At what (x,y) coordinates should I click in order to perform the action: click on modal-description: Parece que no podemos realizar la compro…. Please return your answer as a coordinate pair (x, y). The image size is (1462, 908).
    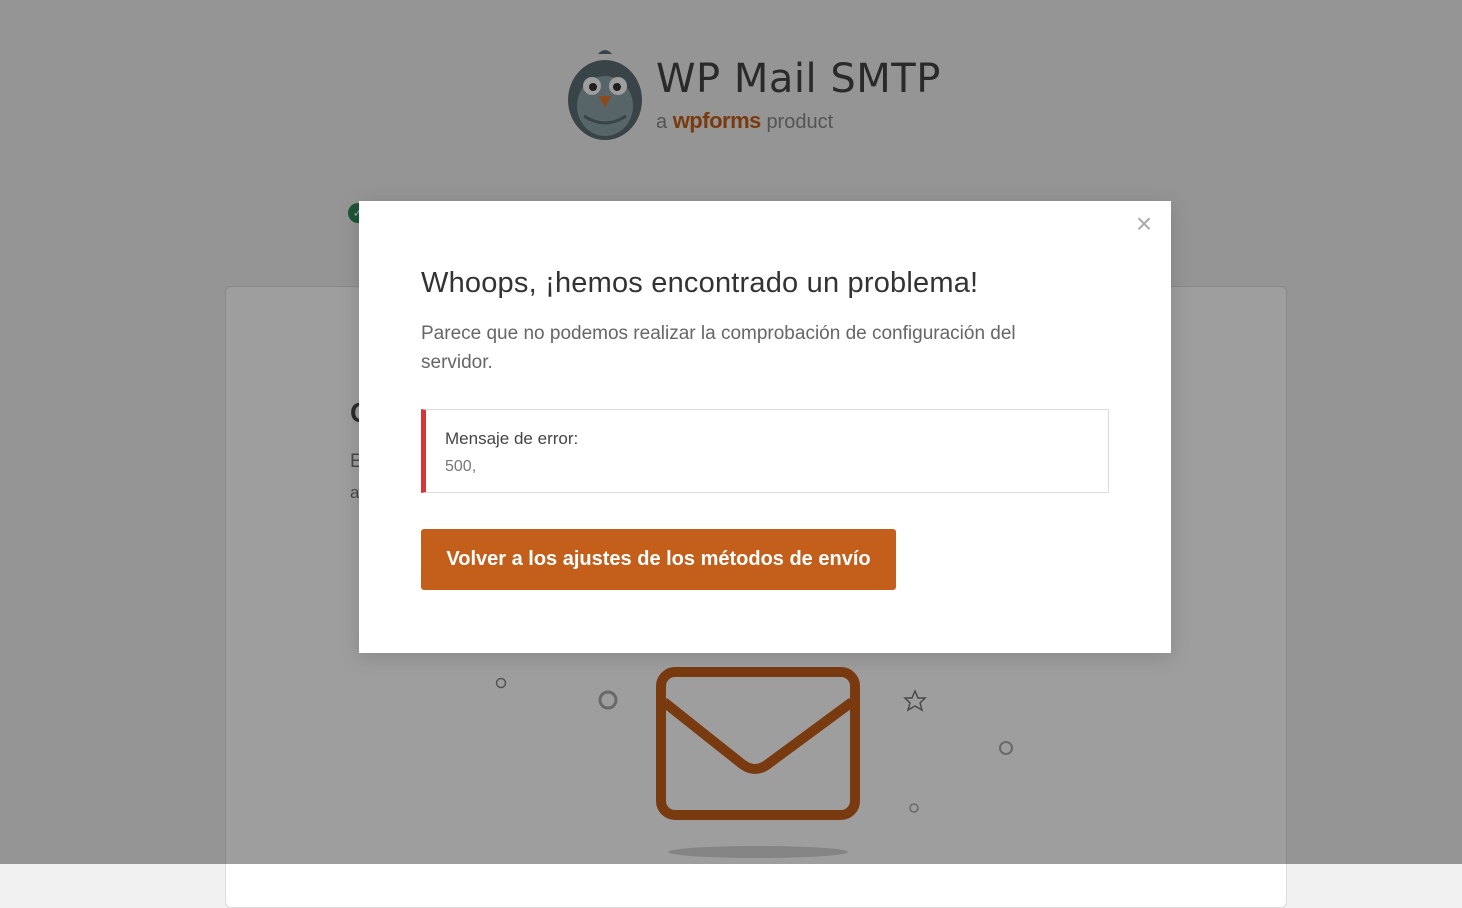
    Looking at the image, I should click on (718, 348).